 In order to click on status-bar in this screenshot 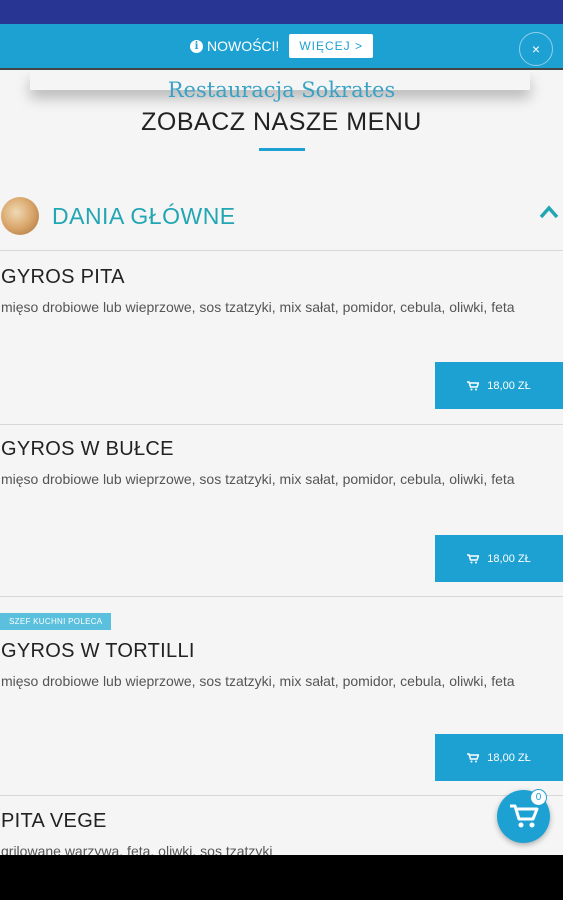, I will do `click(281, 12)`.